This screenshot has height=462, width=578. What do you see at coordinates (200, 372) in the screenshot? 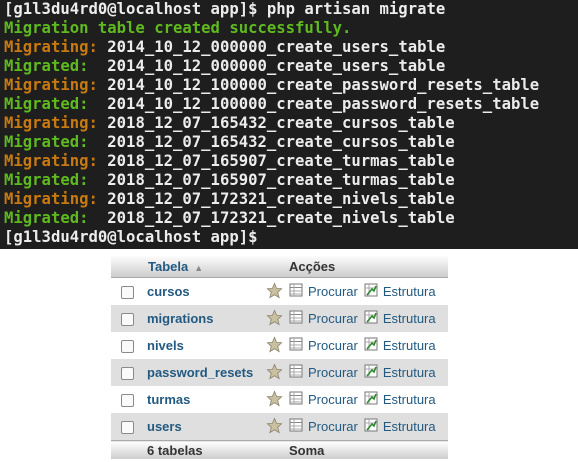
I see `table-name-link: password_resets` at bounding box center [200, 372].